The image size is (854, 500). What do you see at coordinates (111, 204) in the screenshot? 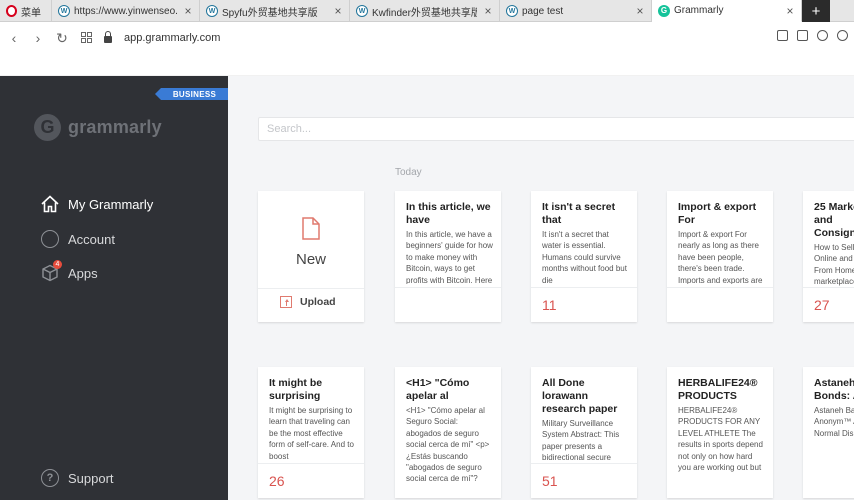
I see `sidebar-item-label: My Grammarly` at bounding box center [111, 204].